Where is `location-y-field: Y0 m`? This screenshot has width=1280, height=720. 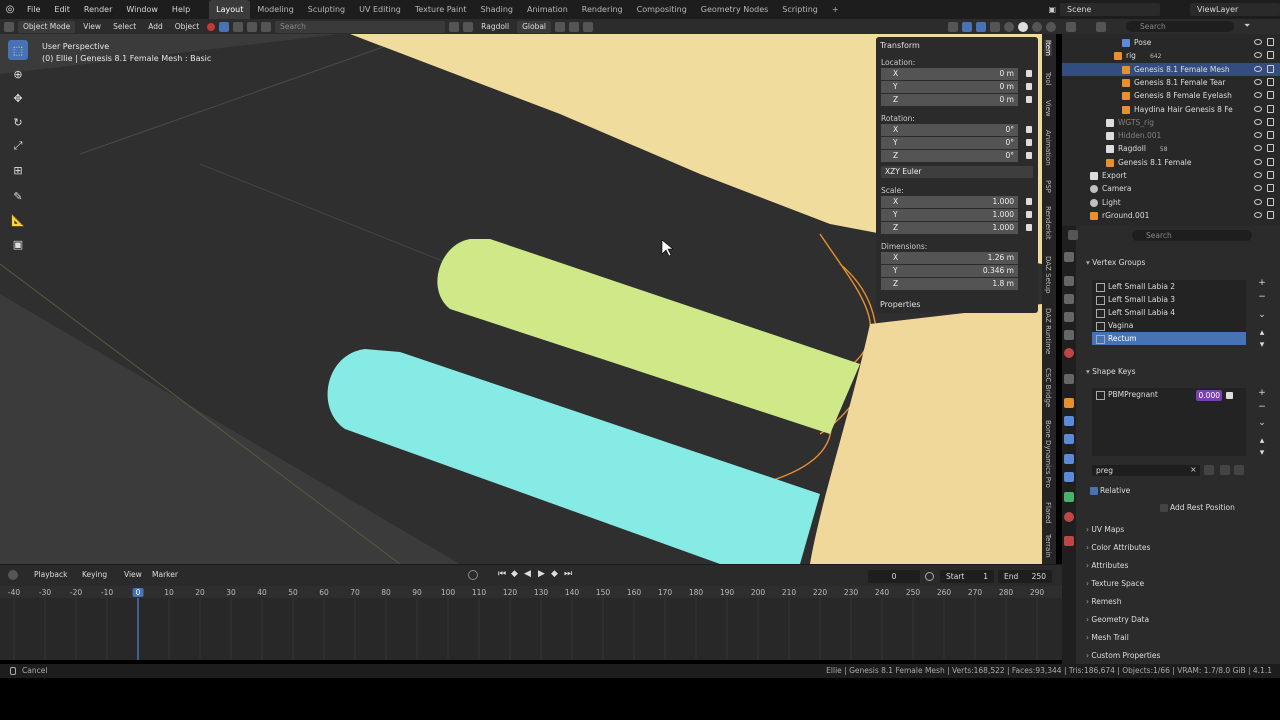
location-y-field: Y0 m is located at coordinates (956, 87).